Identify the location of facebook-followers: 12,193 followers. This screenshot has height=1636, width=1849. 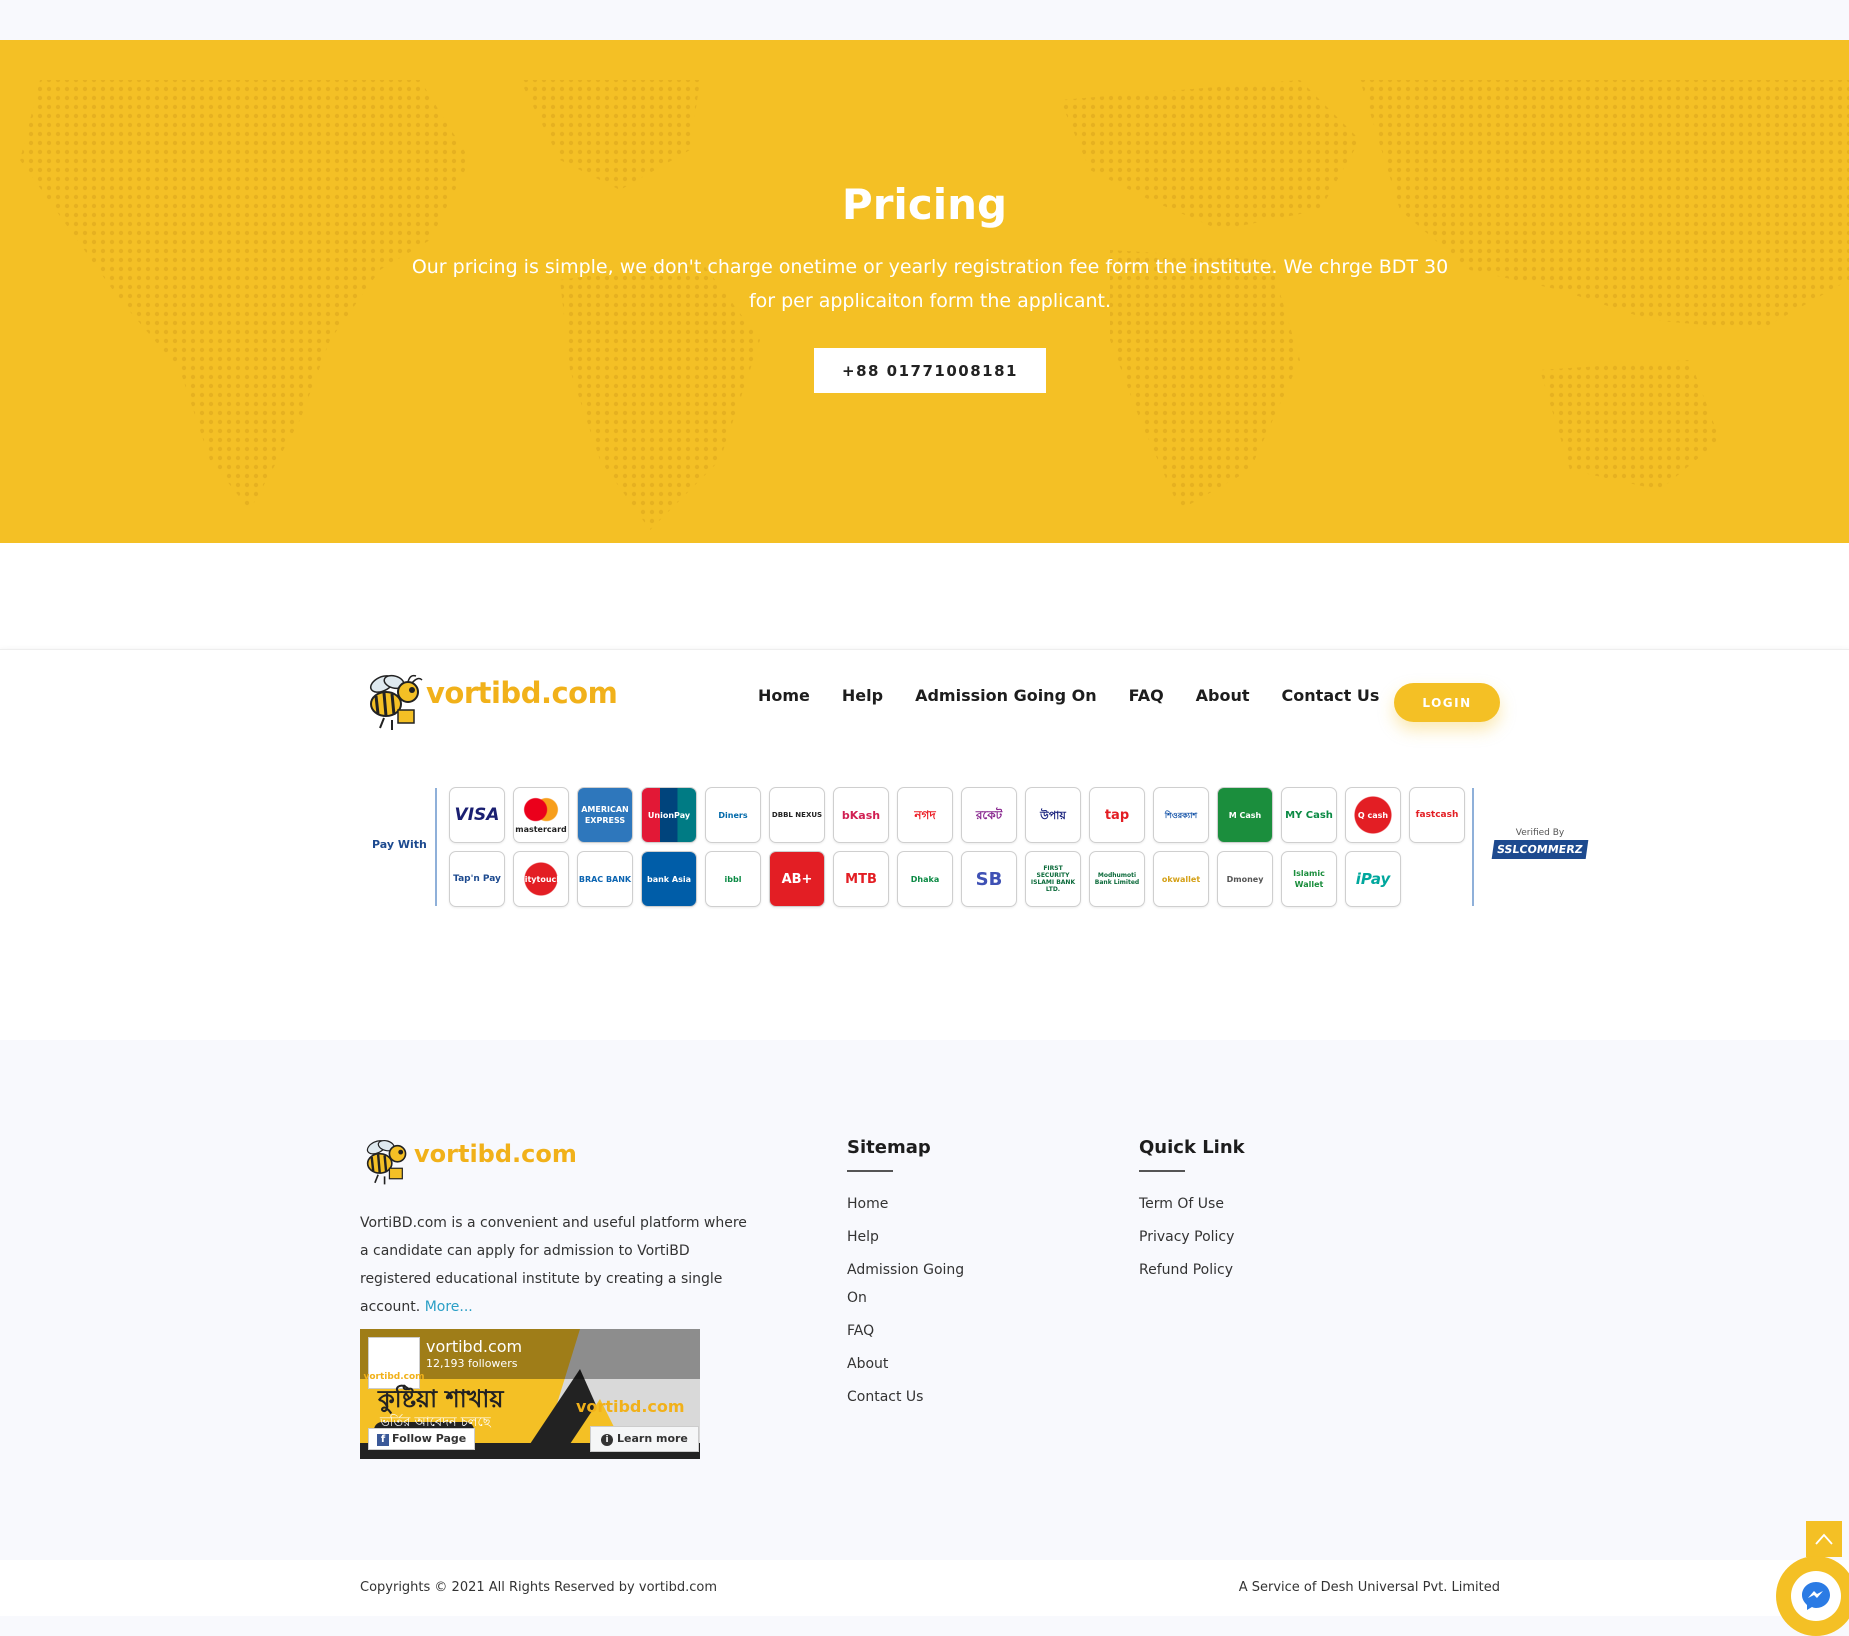
(472, 1363).